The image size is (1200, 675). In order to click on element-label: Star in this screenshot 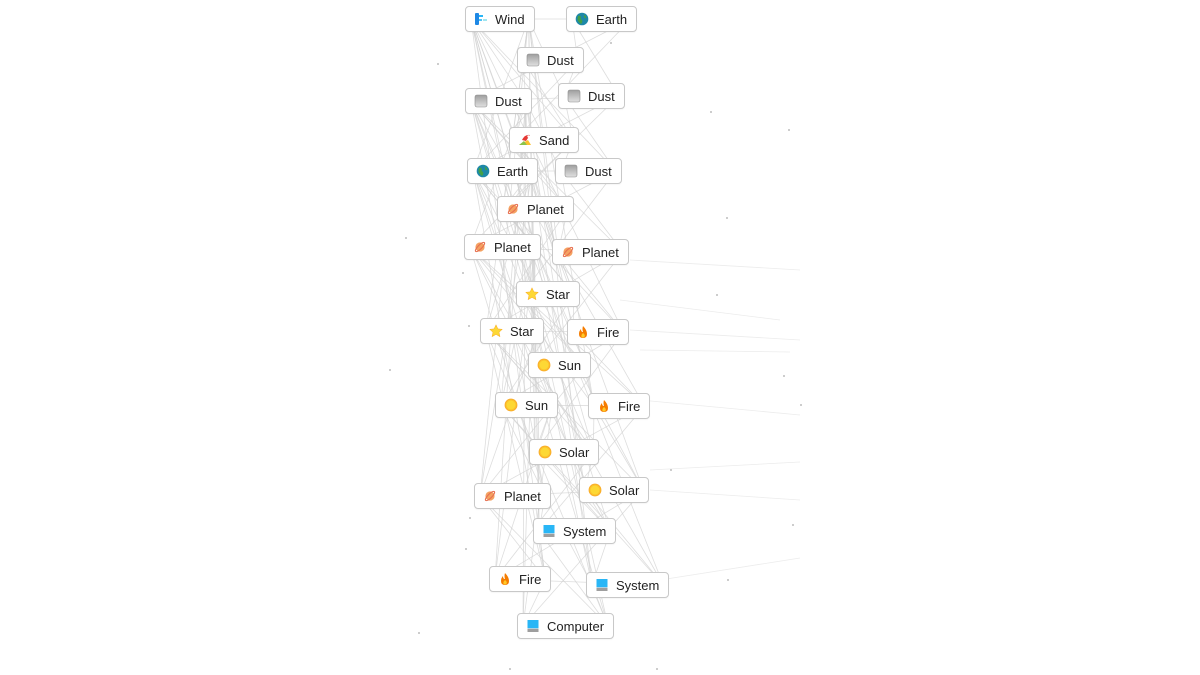, I will do `click(558, 294)`.